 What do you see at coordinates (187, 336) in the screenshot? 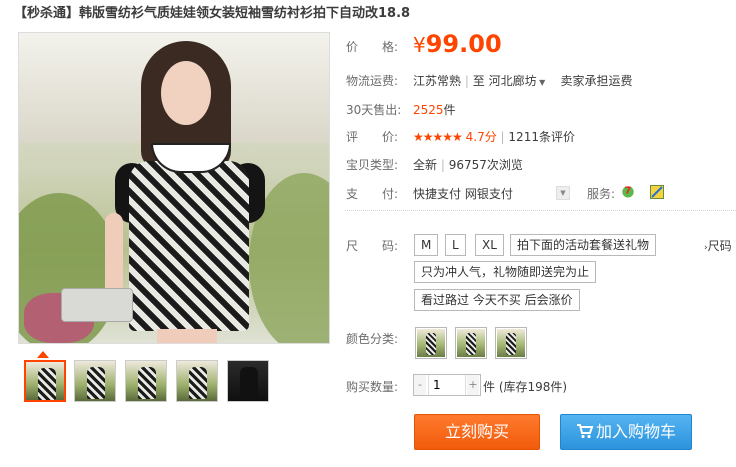
I see `model-legs` at bounding box center [187, 336].